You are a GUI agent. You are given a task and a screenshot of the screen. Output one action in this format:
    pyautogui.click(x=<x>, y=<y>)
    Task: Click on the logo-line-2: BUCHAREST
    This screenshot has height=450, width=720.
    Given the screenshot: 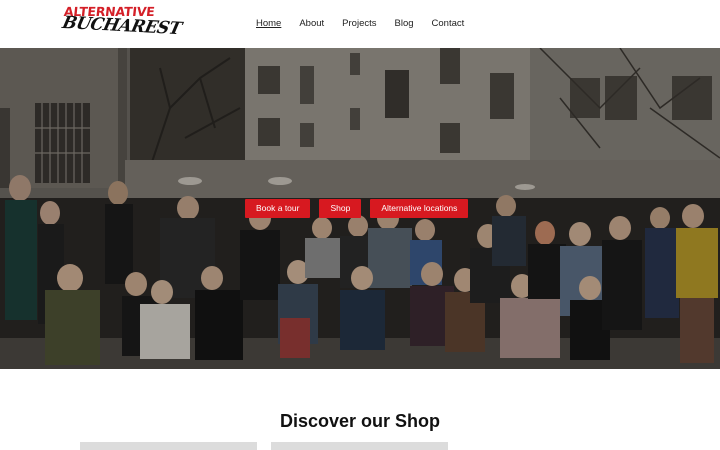 What is the action you would take?
    pyautogui.click(x=122, y=26)
    